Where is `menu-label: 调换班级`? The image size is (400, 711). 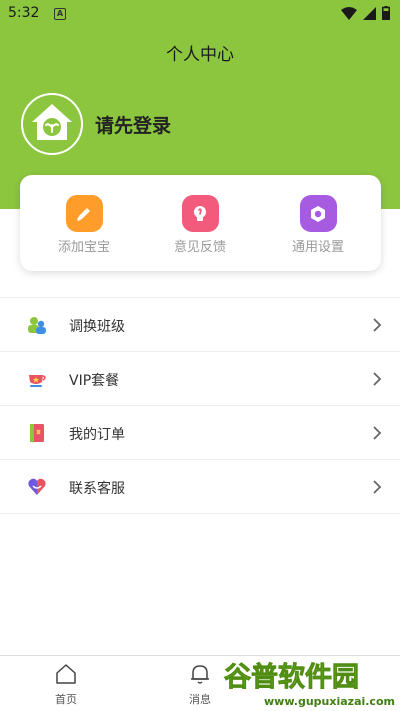 menu-label: 调换班级 is located at coordinates (97, 327).